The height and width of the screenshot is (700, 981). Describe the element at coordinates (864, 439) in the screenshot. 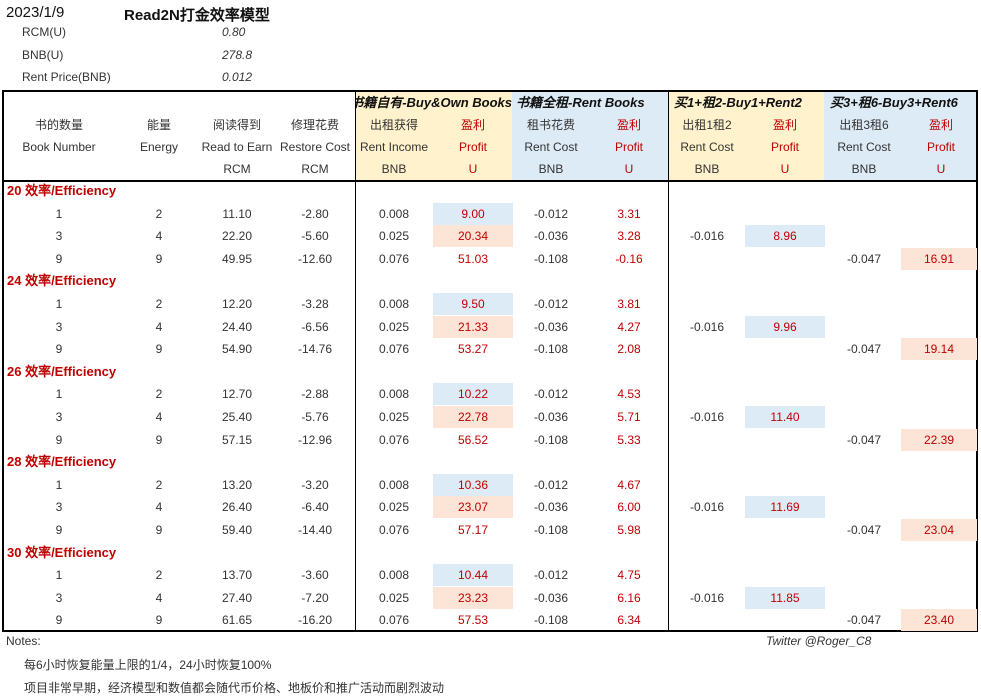

I see `cell-b3r6-cost: -0.047` at that location.